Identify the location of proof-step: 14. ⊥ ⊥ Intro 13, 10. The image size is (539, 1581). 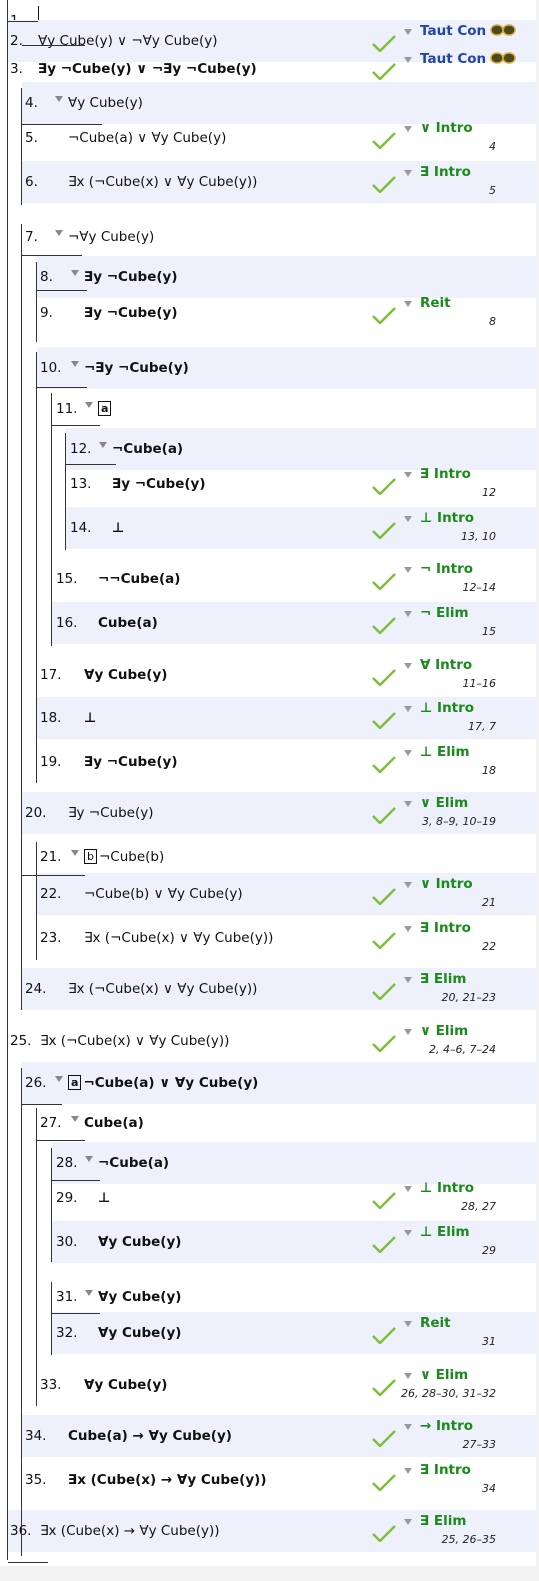
(268, 528).